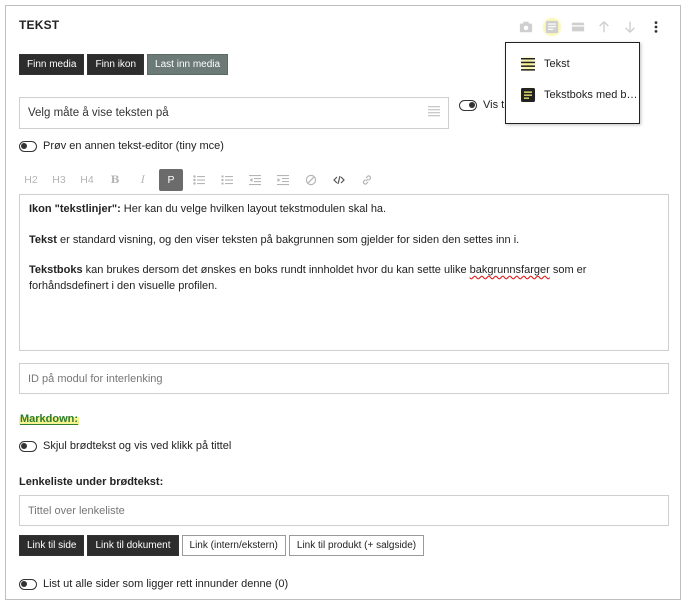 The width and height of the screenshot is (687, 604). What do you see at coordinates (133, 146) in the screenshot?
I see `editor-toggle-label: Prøv en annen tekst-editor (tiny mce)` at bounding box center [133, 146].